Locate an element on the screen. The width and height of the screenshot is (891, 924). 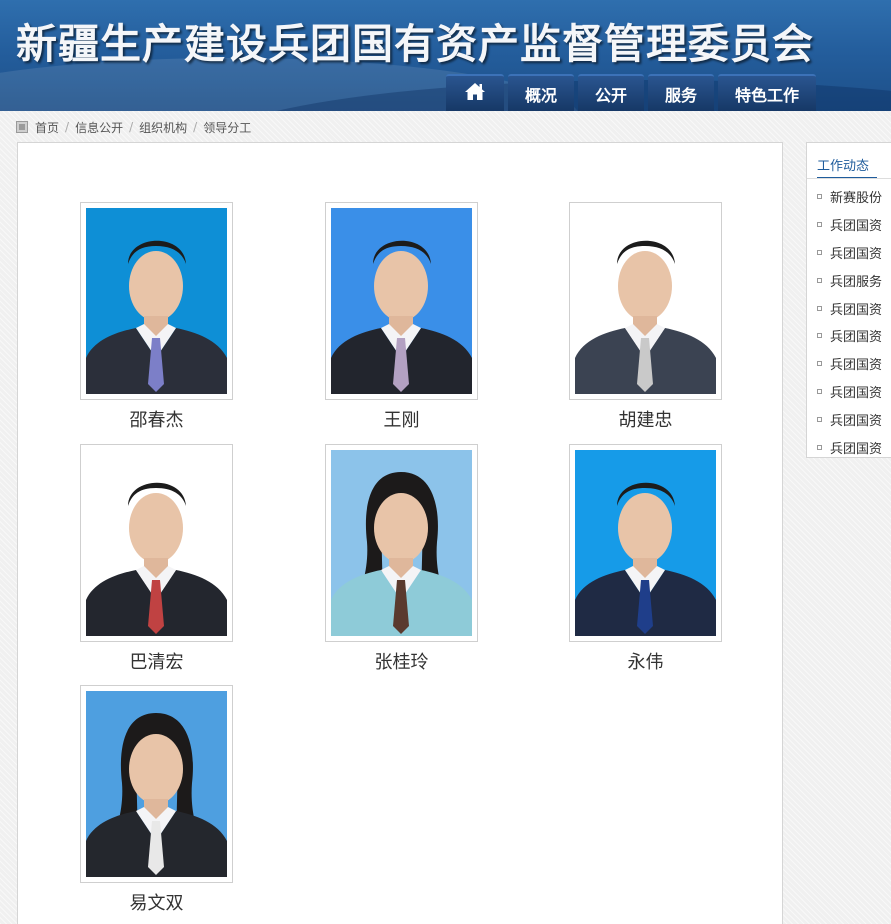
leader-name: 张桂玲 is located at coordinates (401, 661).